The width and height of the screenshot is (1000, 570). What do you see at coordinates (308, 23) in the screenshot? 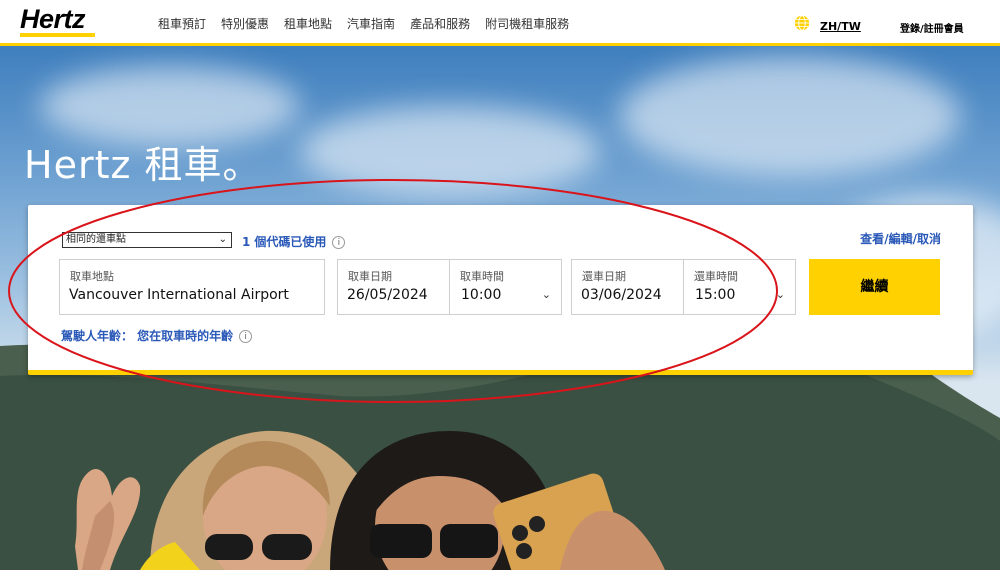
I see `nav-item-locations: 租車地點` at bounding box center [308, 23].